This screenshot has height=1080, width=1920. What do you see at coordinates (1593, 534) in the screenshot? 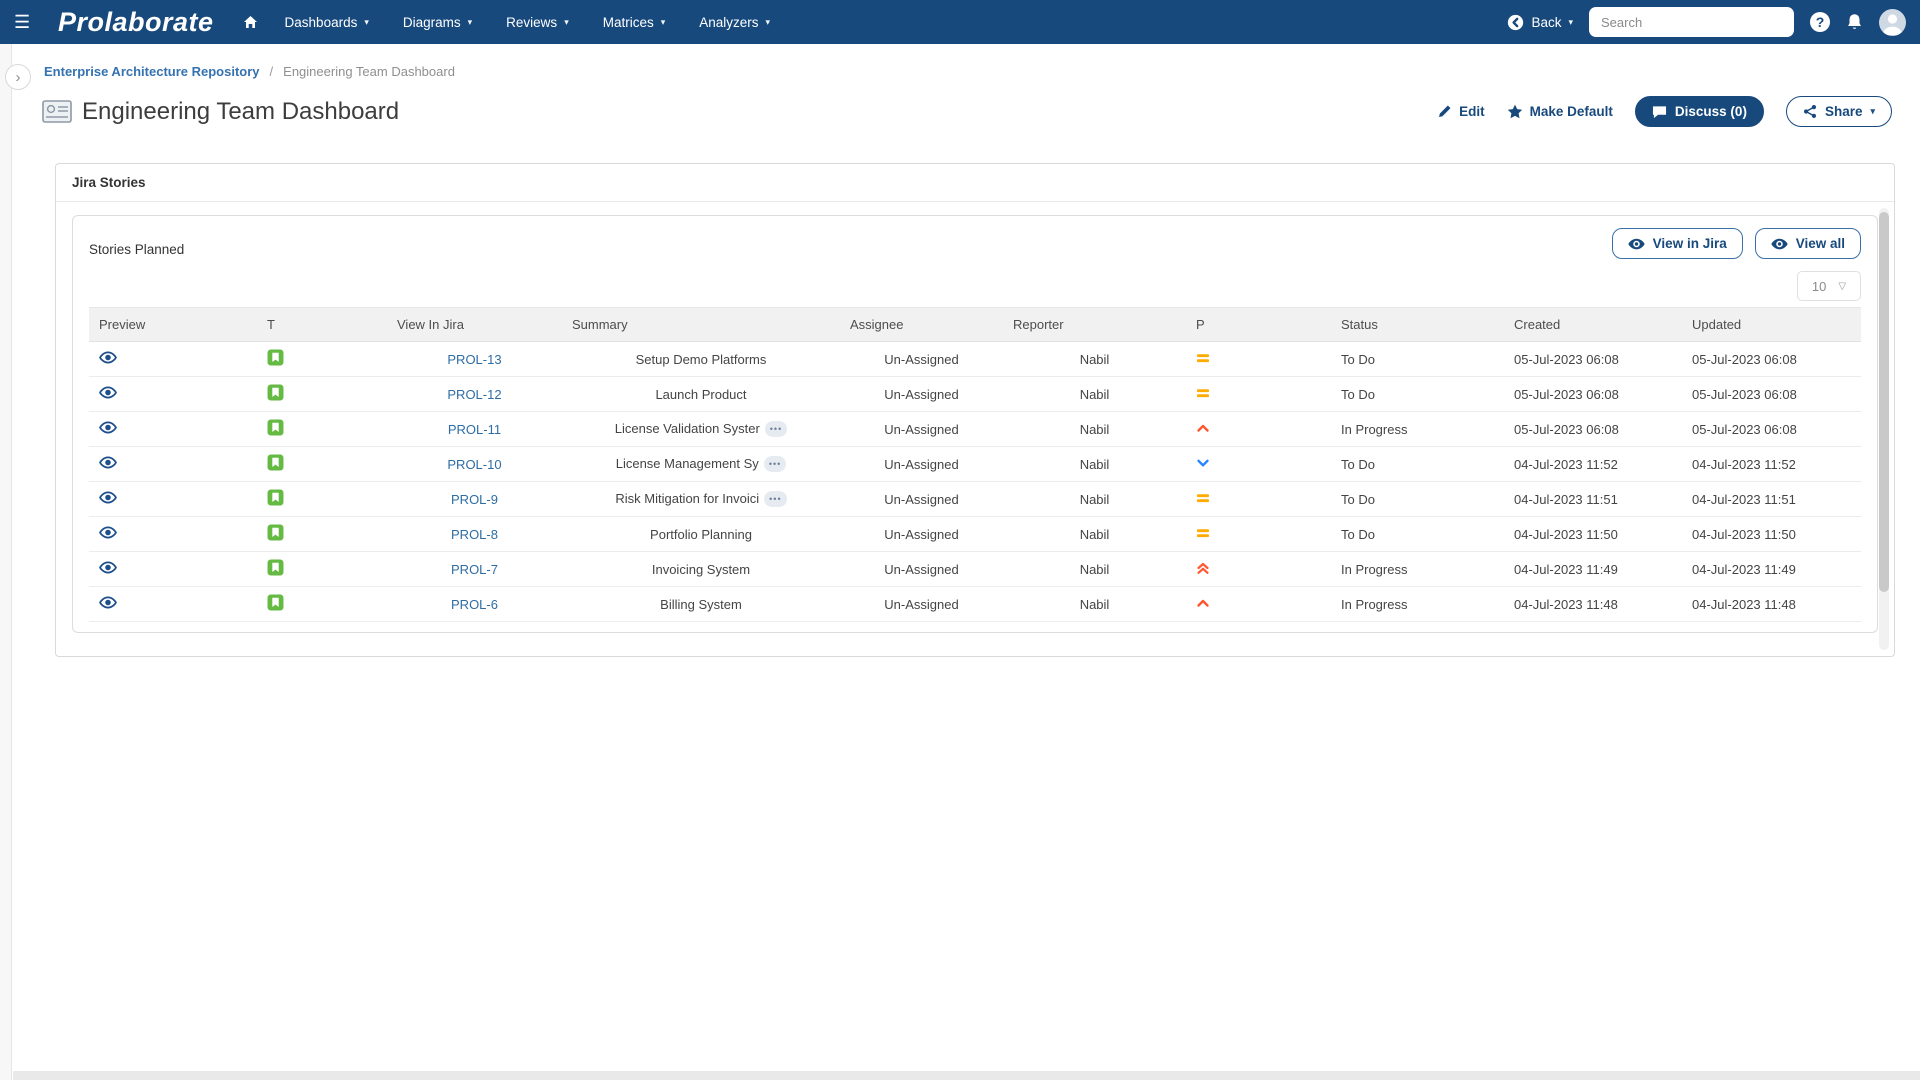
I see `created-cell: 04-Jul-2023 11:50` at bounding box center [1593, 534].